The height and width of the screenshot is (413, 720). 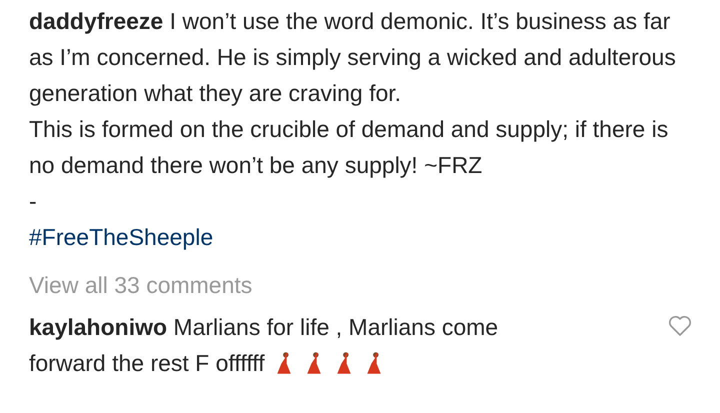 I want to click on caption-text: -, so click(x=33, y=201).